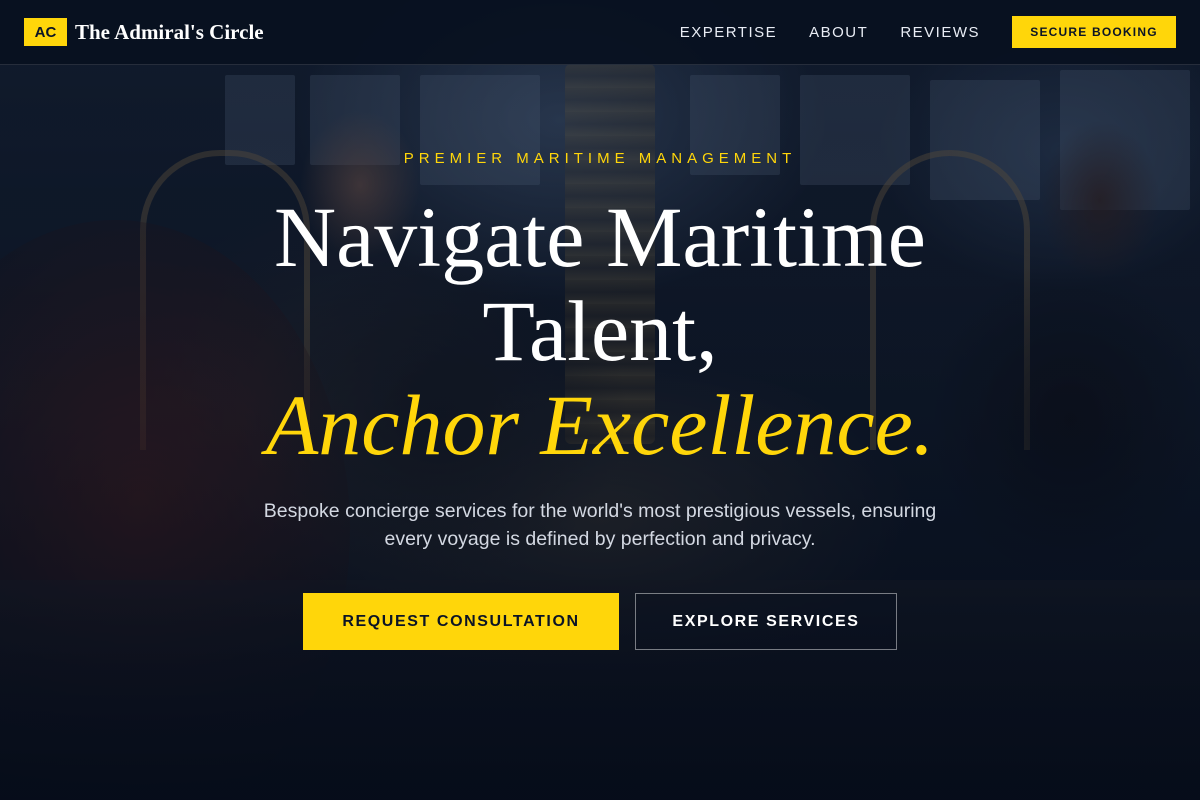 This screenshot has width=1200, height=800. What do you see at coordinates (940, 32) in the screenshot?
I see `nav-link-reviews: REVIEWS` at bounding box center [940, 32].